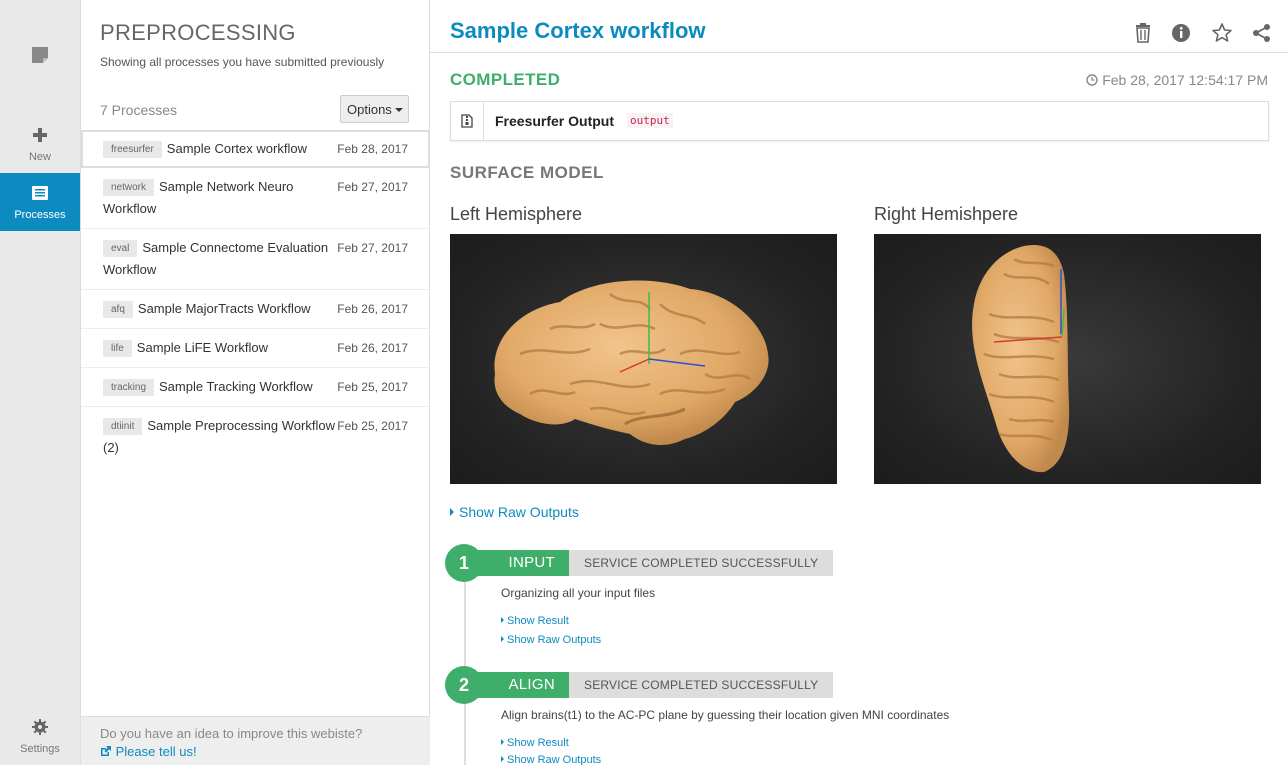 Image resolution: width=1288 pixels, height=765 pixels. What do you see at coordinates (40, 215) in the screenshot?
I see `nav-processes-label: Processes` at bounding box center [40, 215].